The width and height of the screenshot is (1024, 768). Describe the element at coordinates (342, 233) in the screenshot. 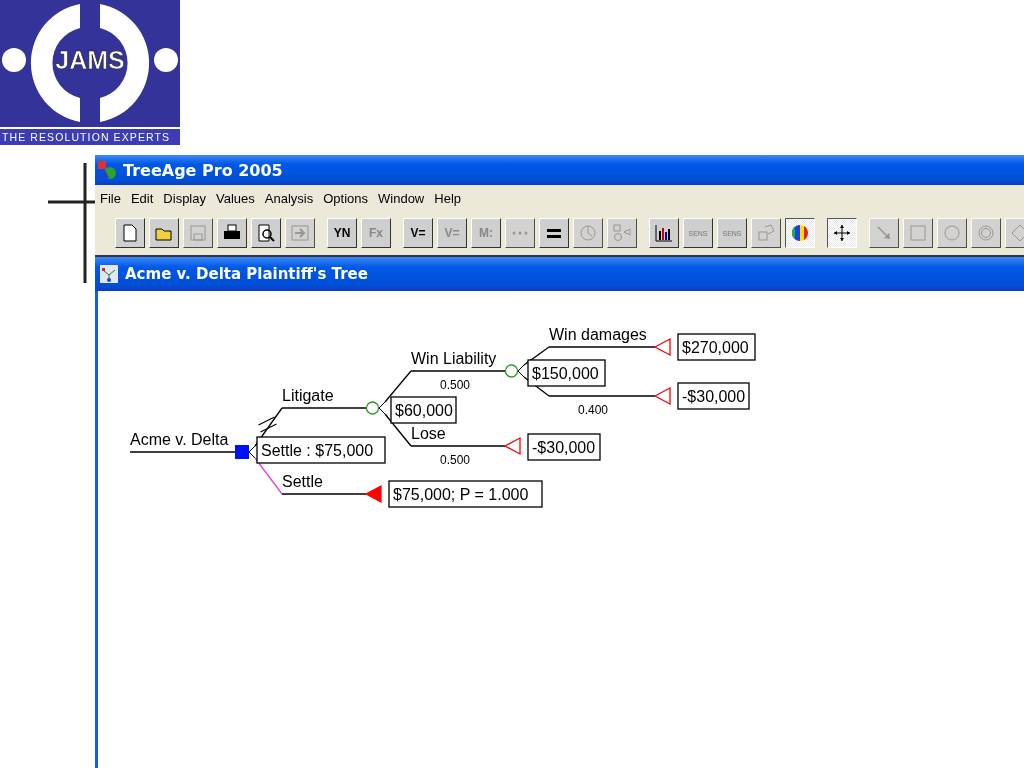

I see `toolbar-button: YN` at that location.